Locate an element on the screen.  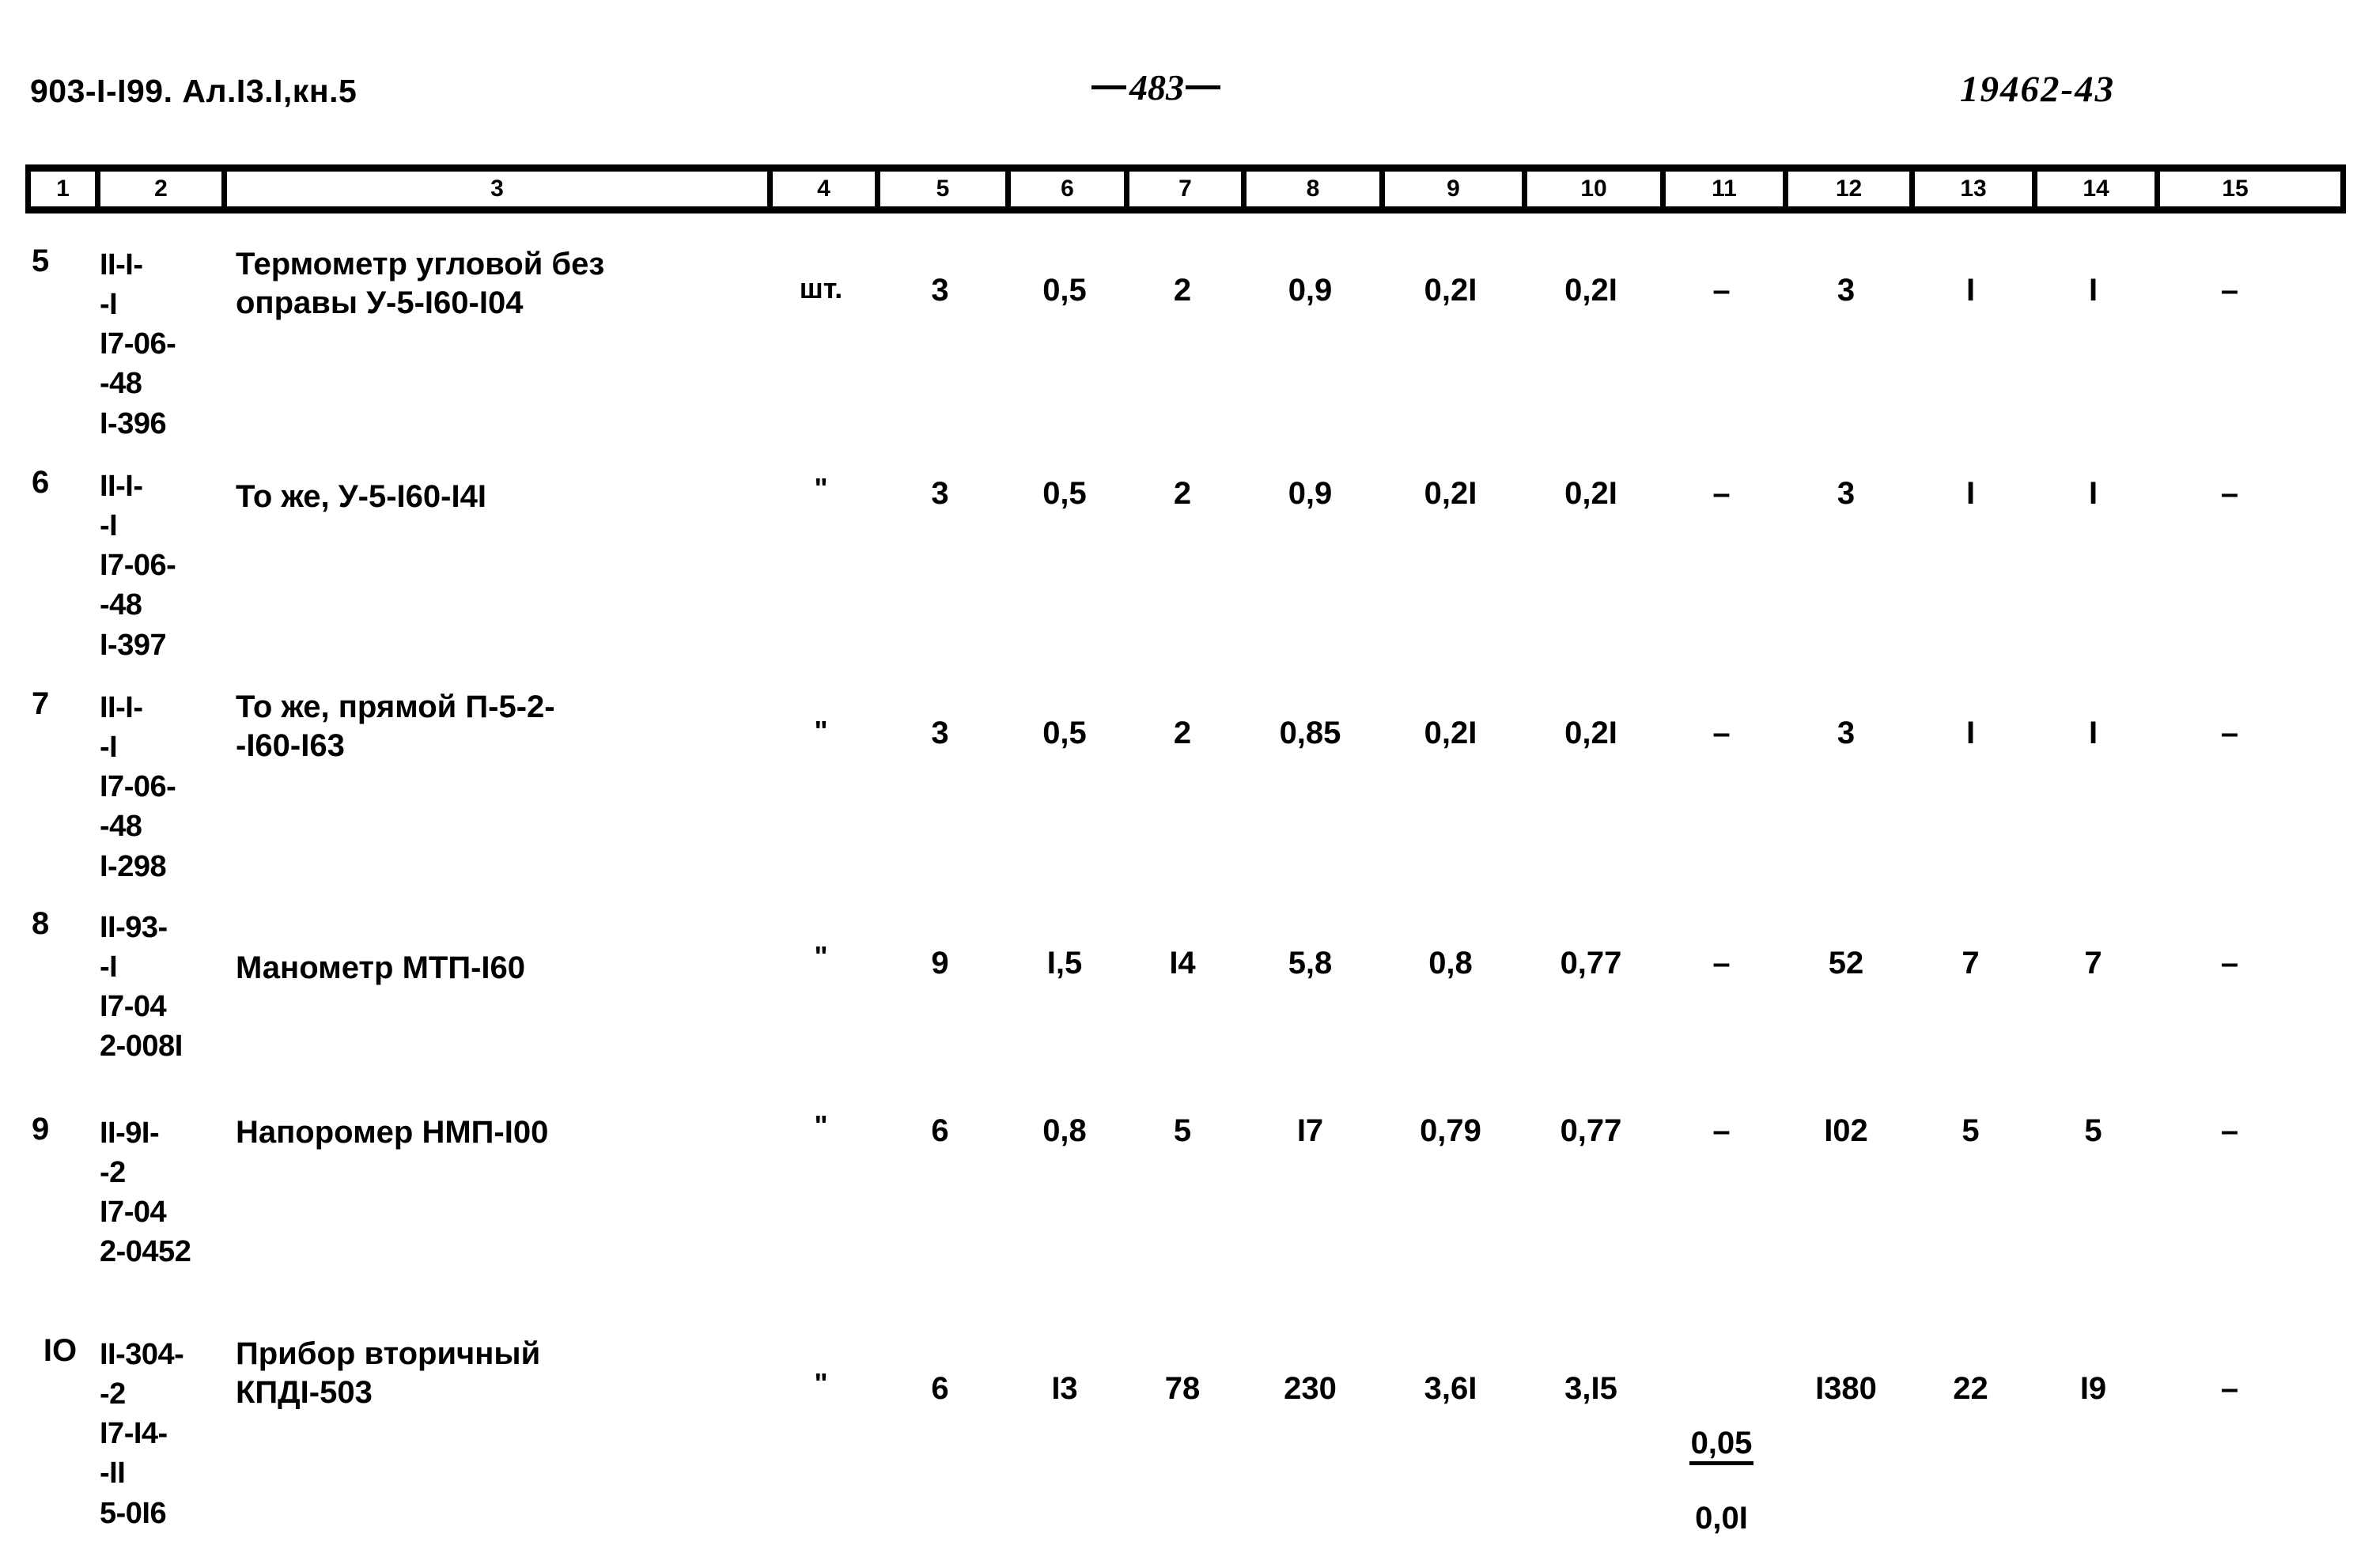
row-name: Термометр угловой без оправы У-5-I60-I04 is located at coordinates (420, 283).